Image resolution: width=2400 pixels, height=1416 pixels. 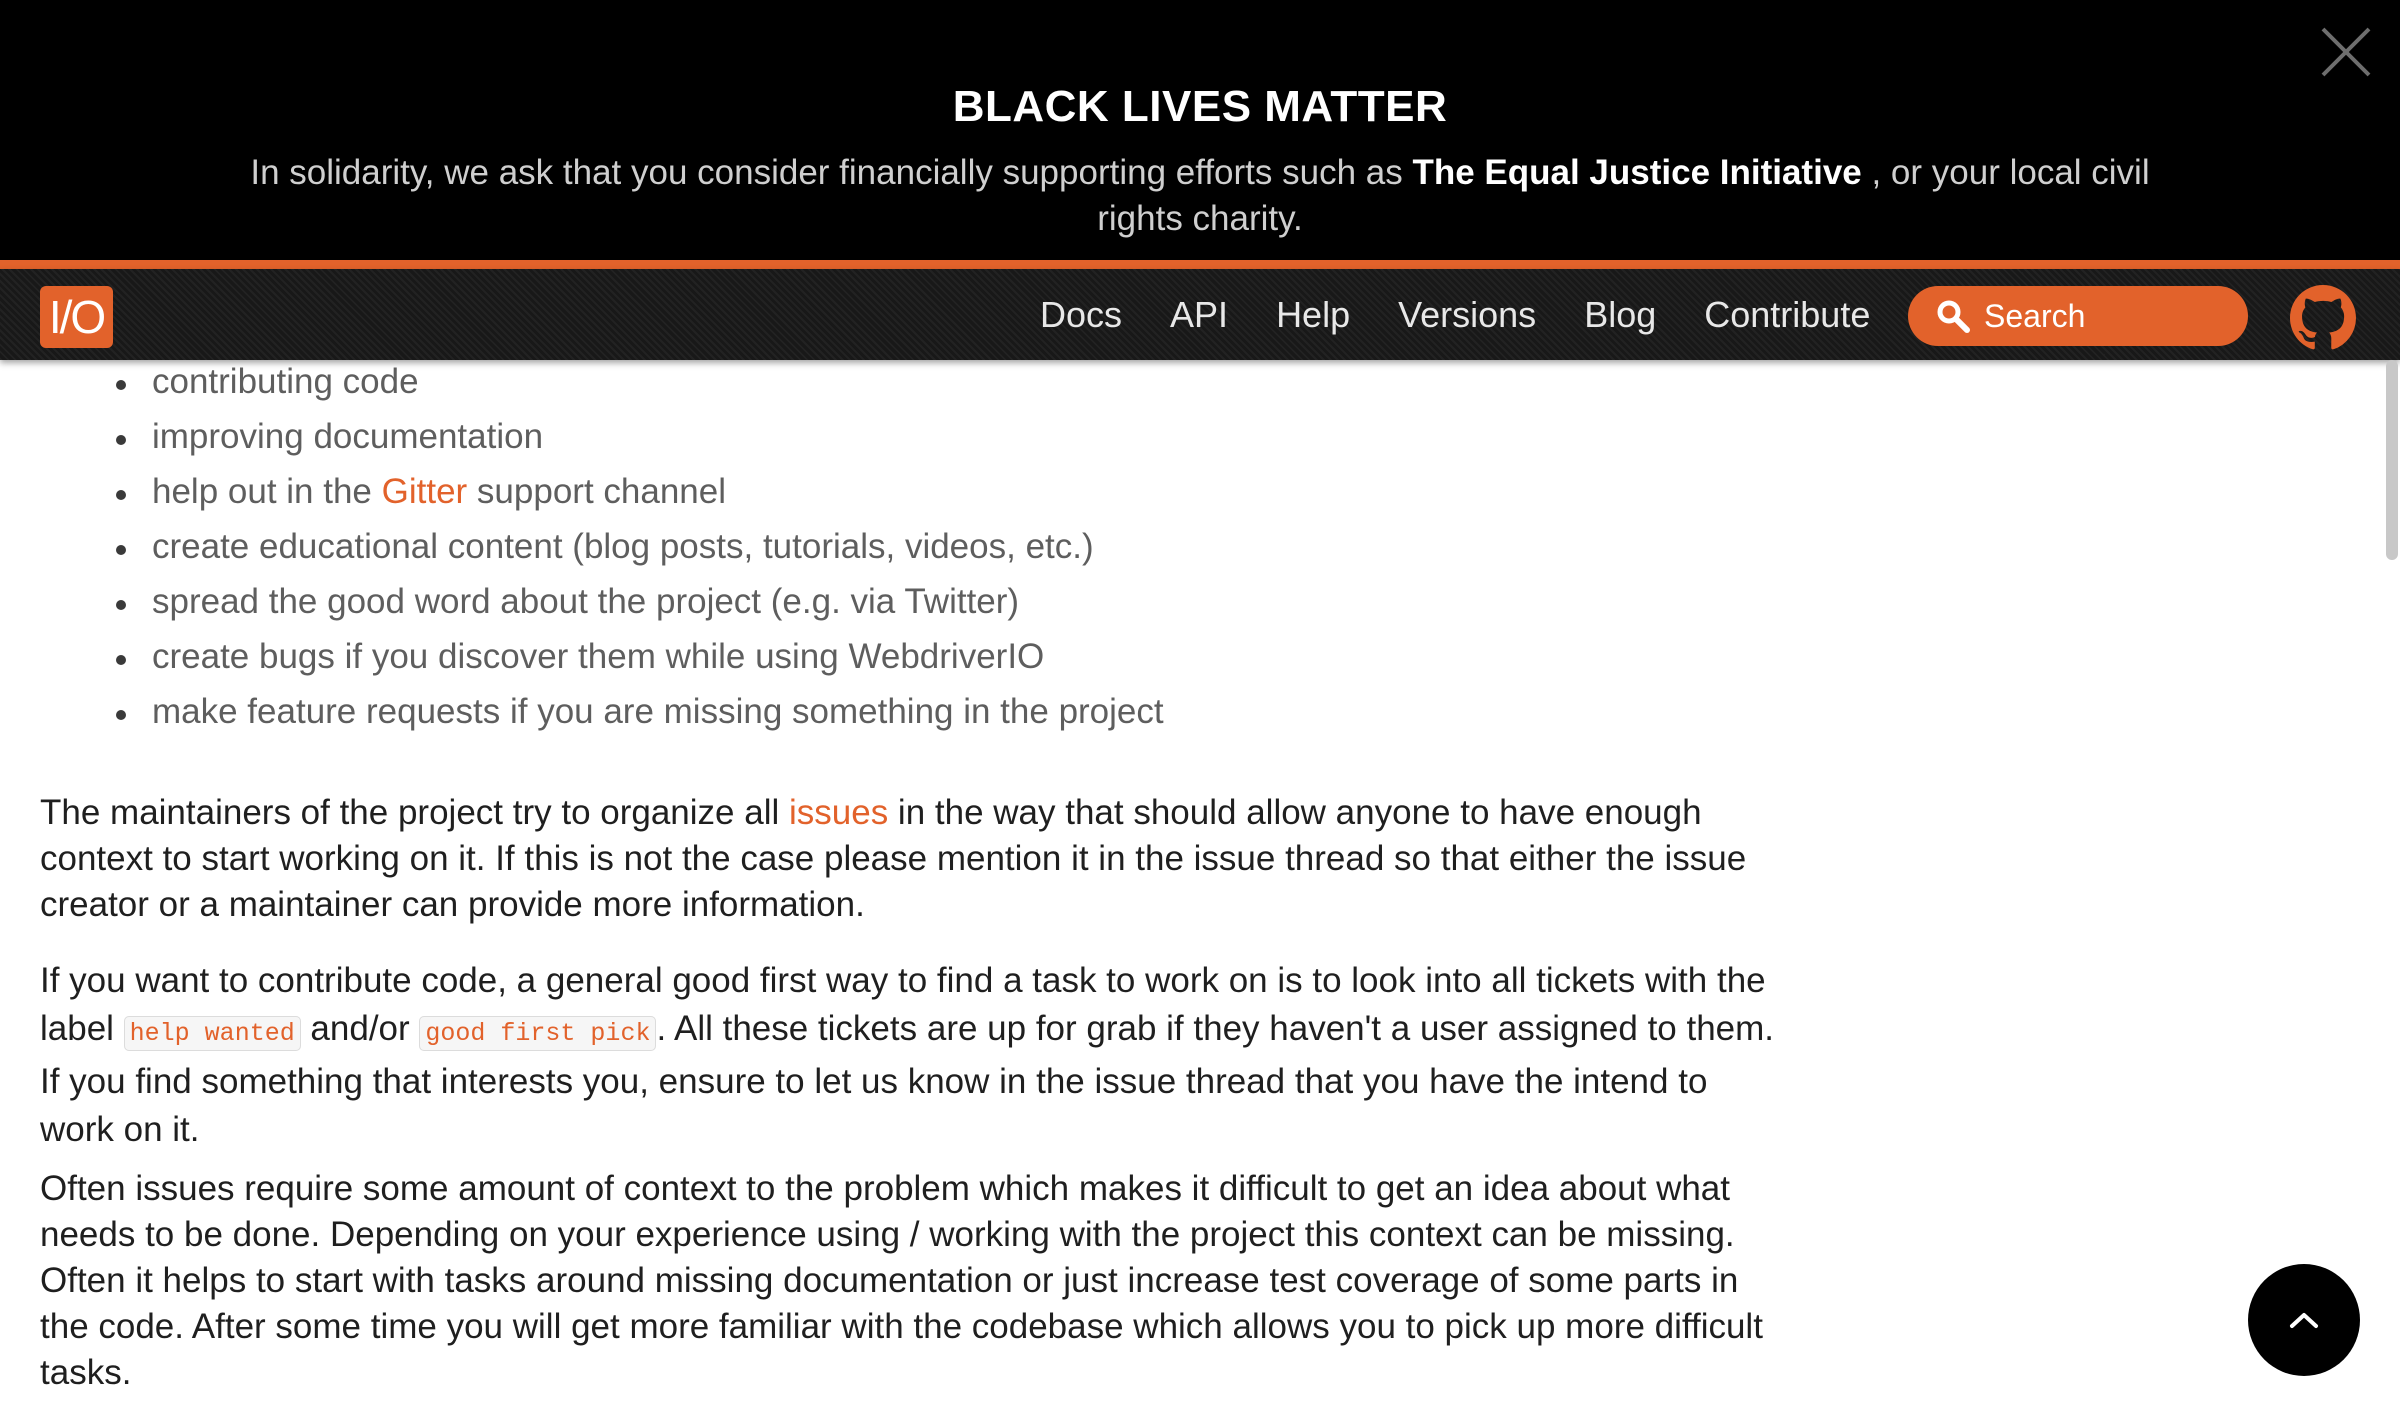 What do you see at coordinates (1200, 264) in the screenshot?
I see `banner-accent-bar` at bounding box center [1200, 264].